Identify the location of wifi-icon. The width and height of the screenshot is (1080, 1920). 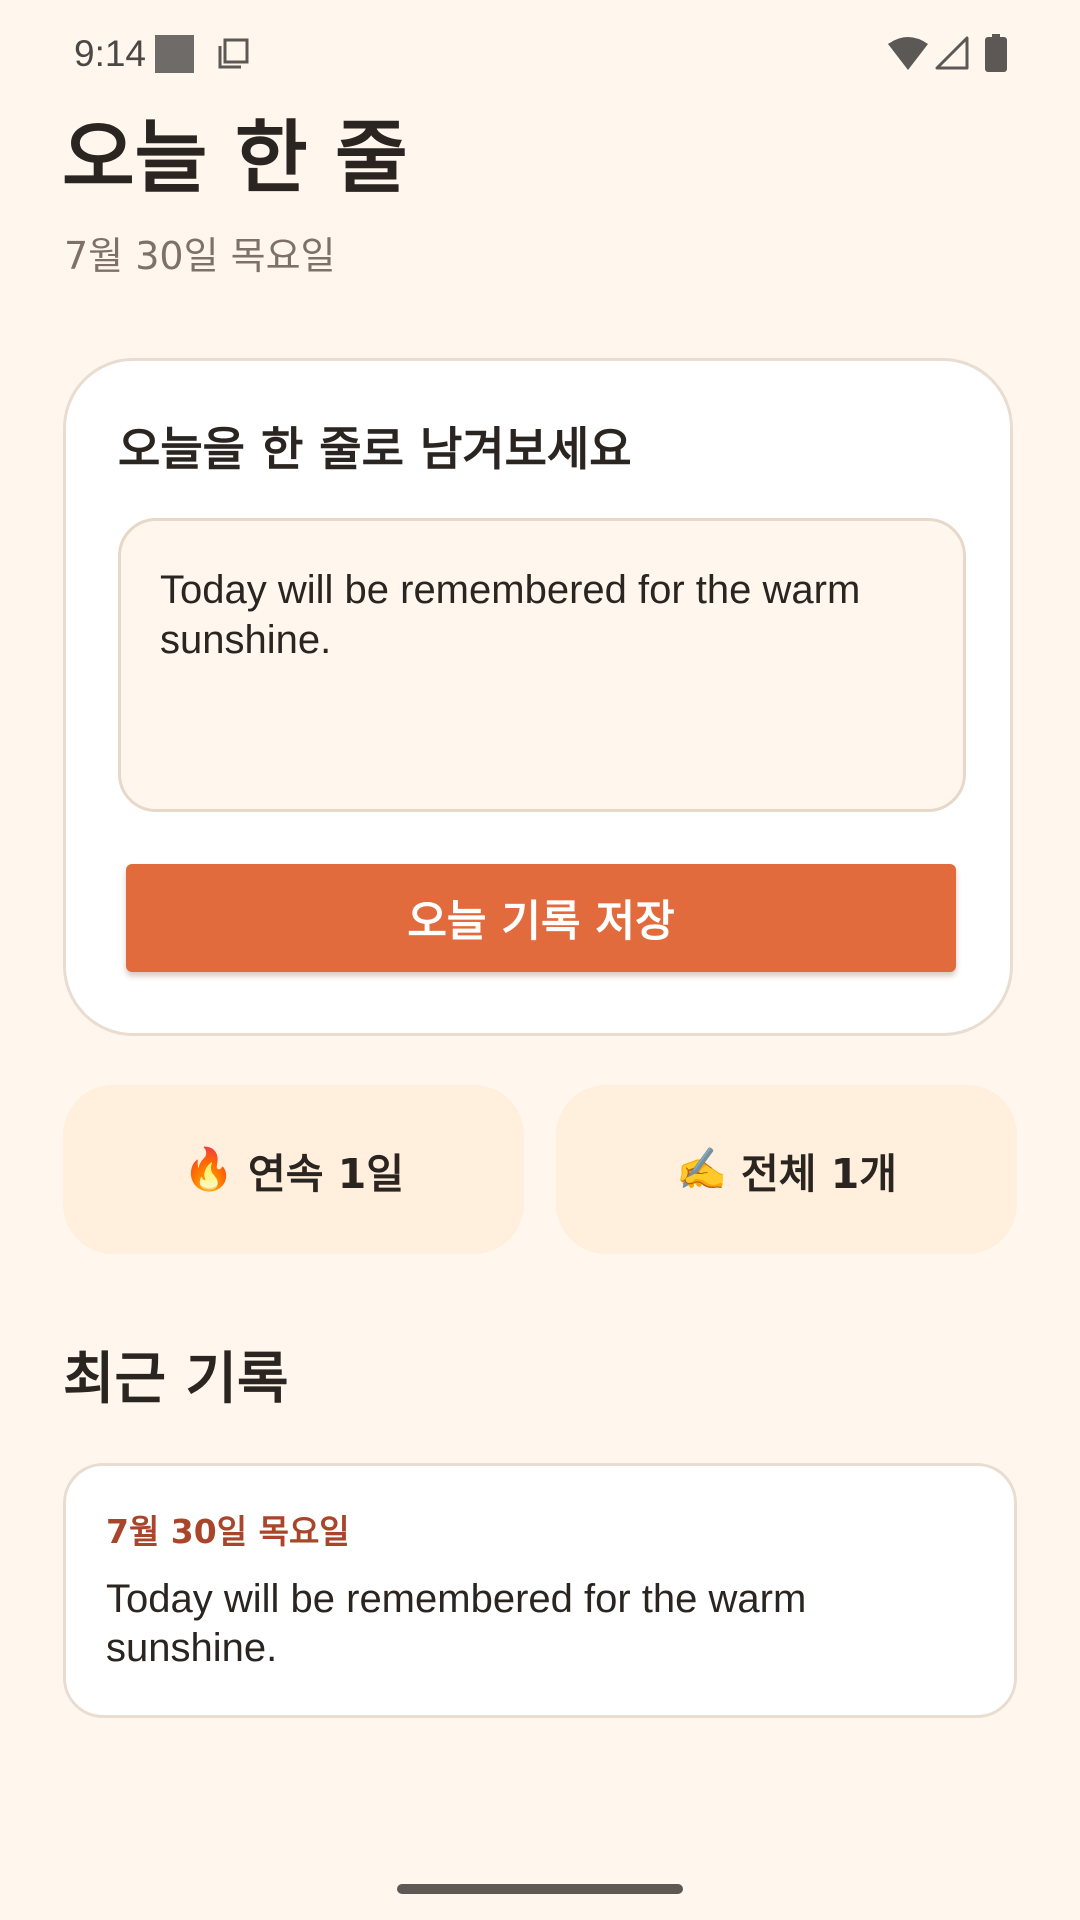
(908, 53).